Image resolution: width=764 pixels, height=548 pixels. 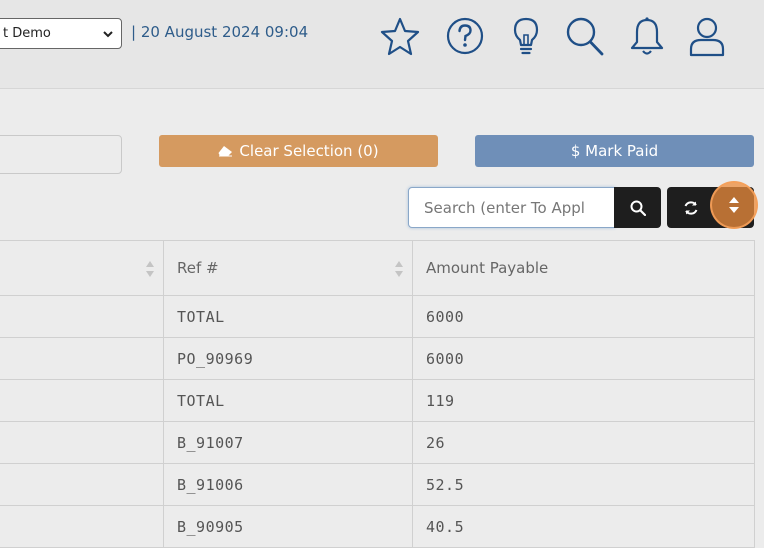 I want to click on ref-cell: B_91007, so click(x=288, y=443).